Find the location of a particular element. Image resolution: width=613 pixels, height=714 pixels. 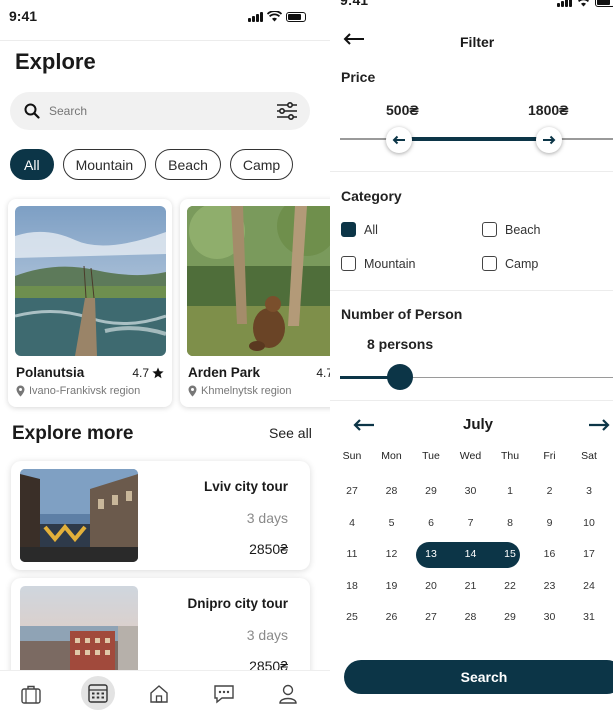

next-month-button is located at coordinates (600, 427).